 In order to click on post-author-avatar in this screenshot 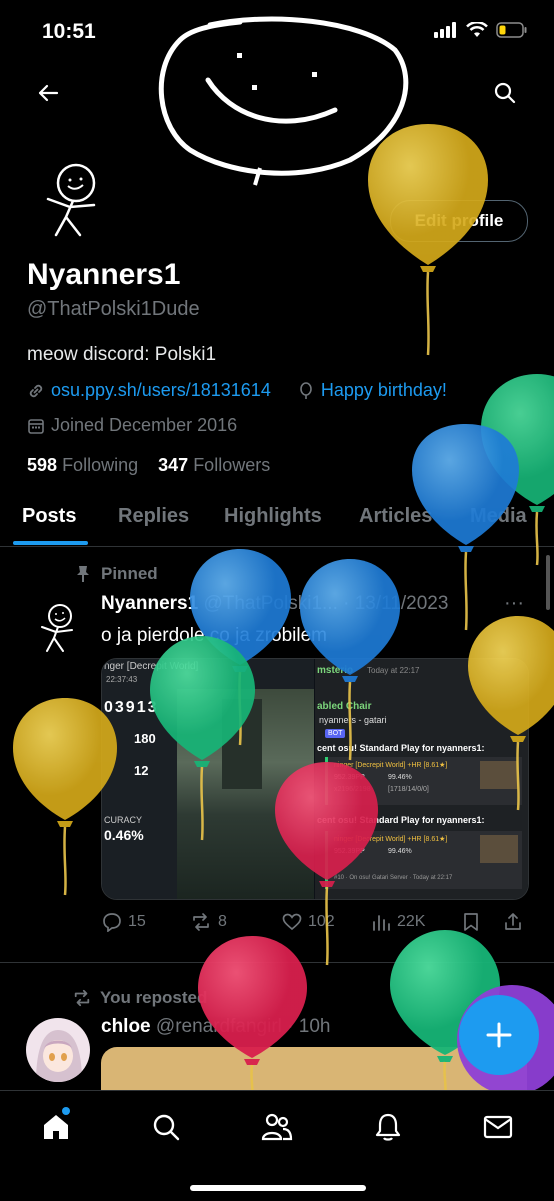, I will do `click(58, 628)`.